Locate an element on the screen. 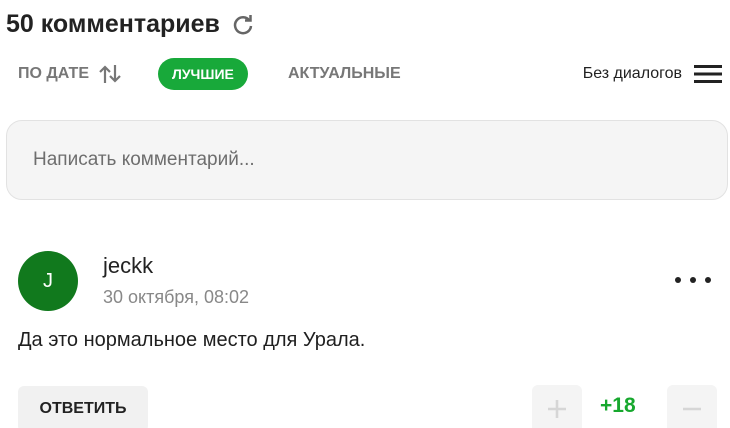  upvote-button is located at coordinates (557, 406).